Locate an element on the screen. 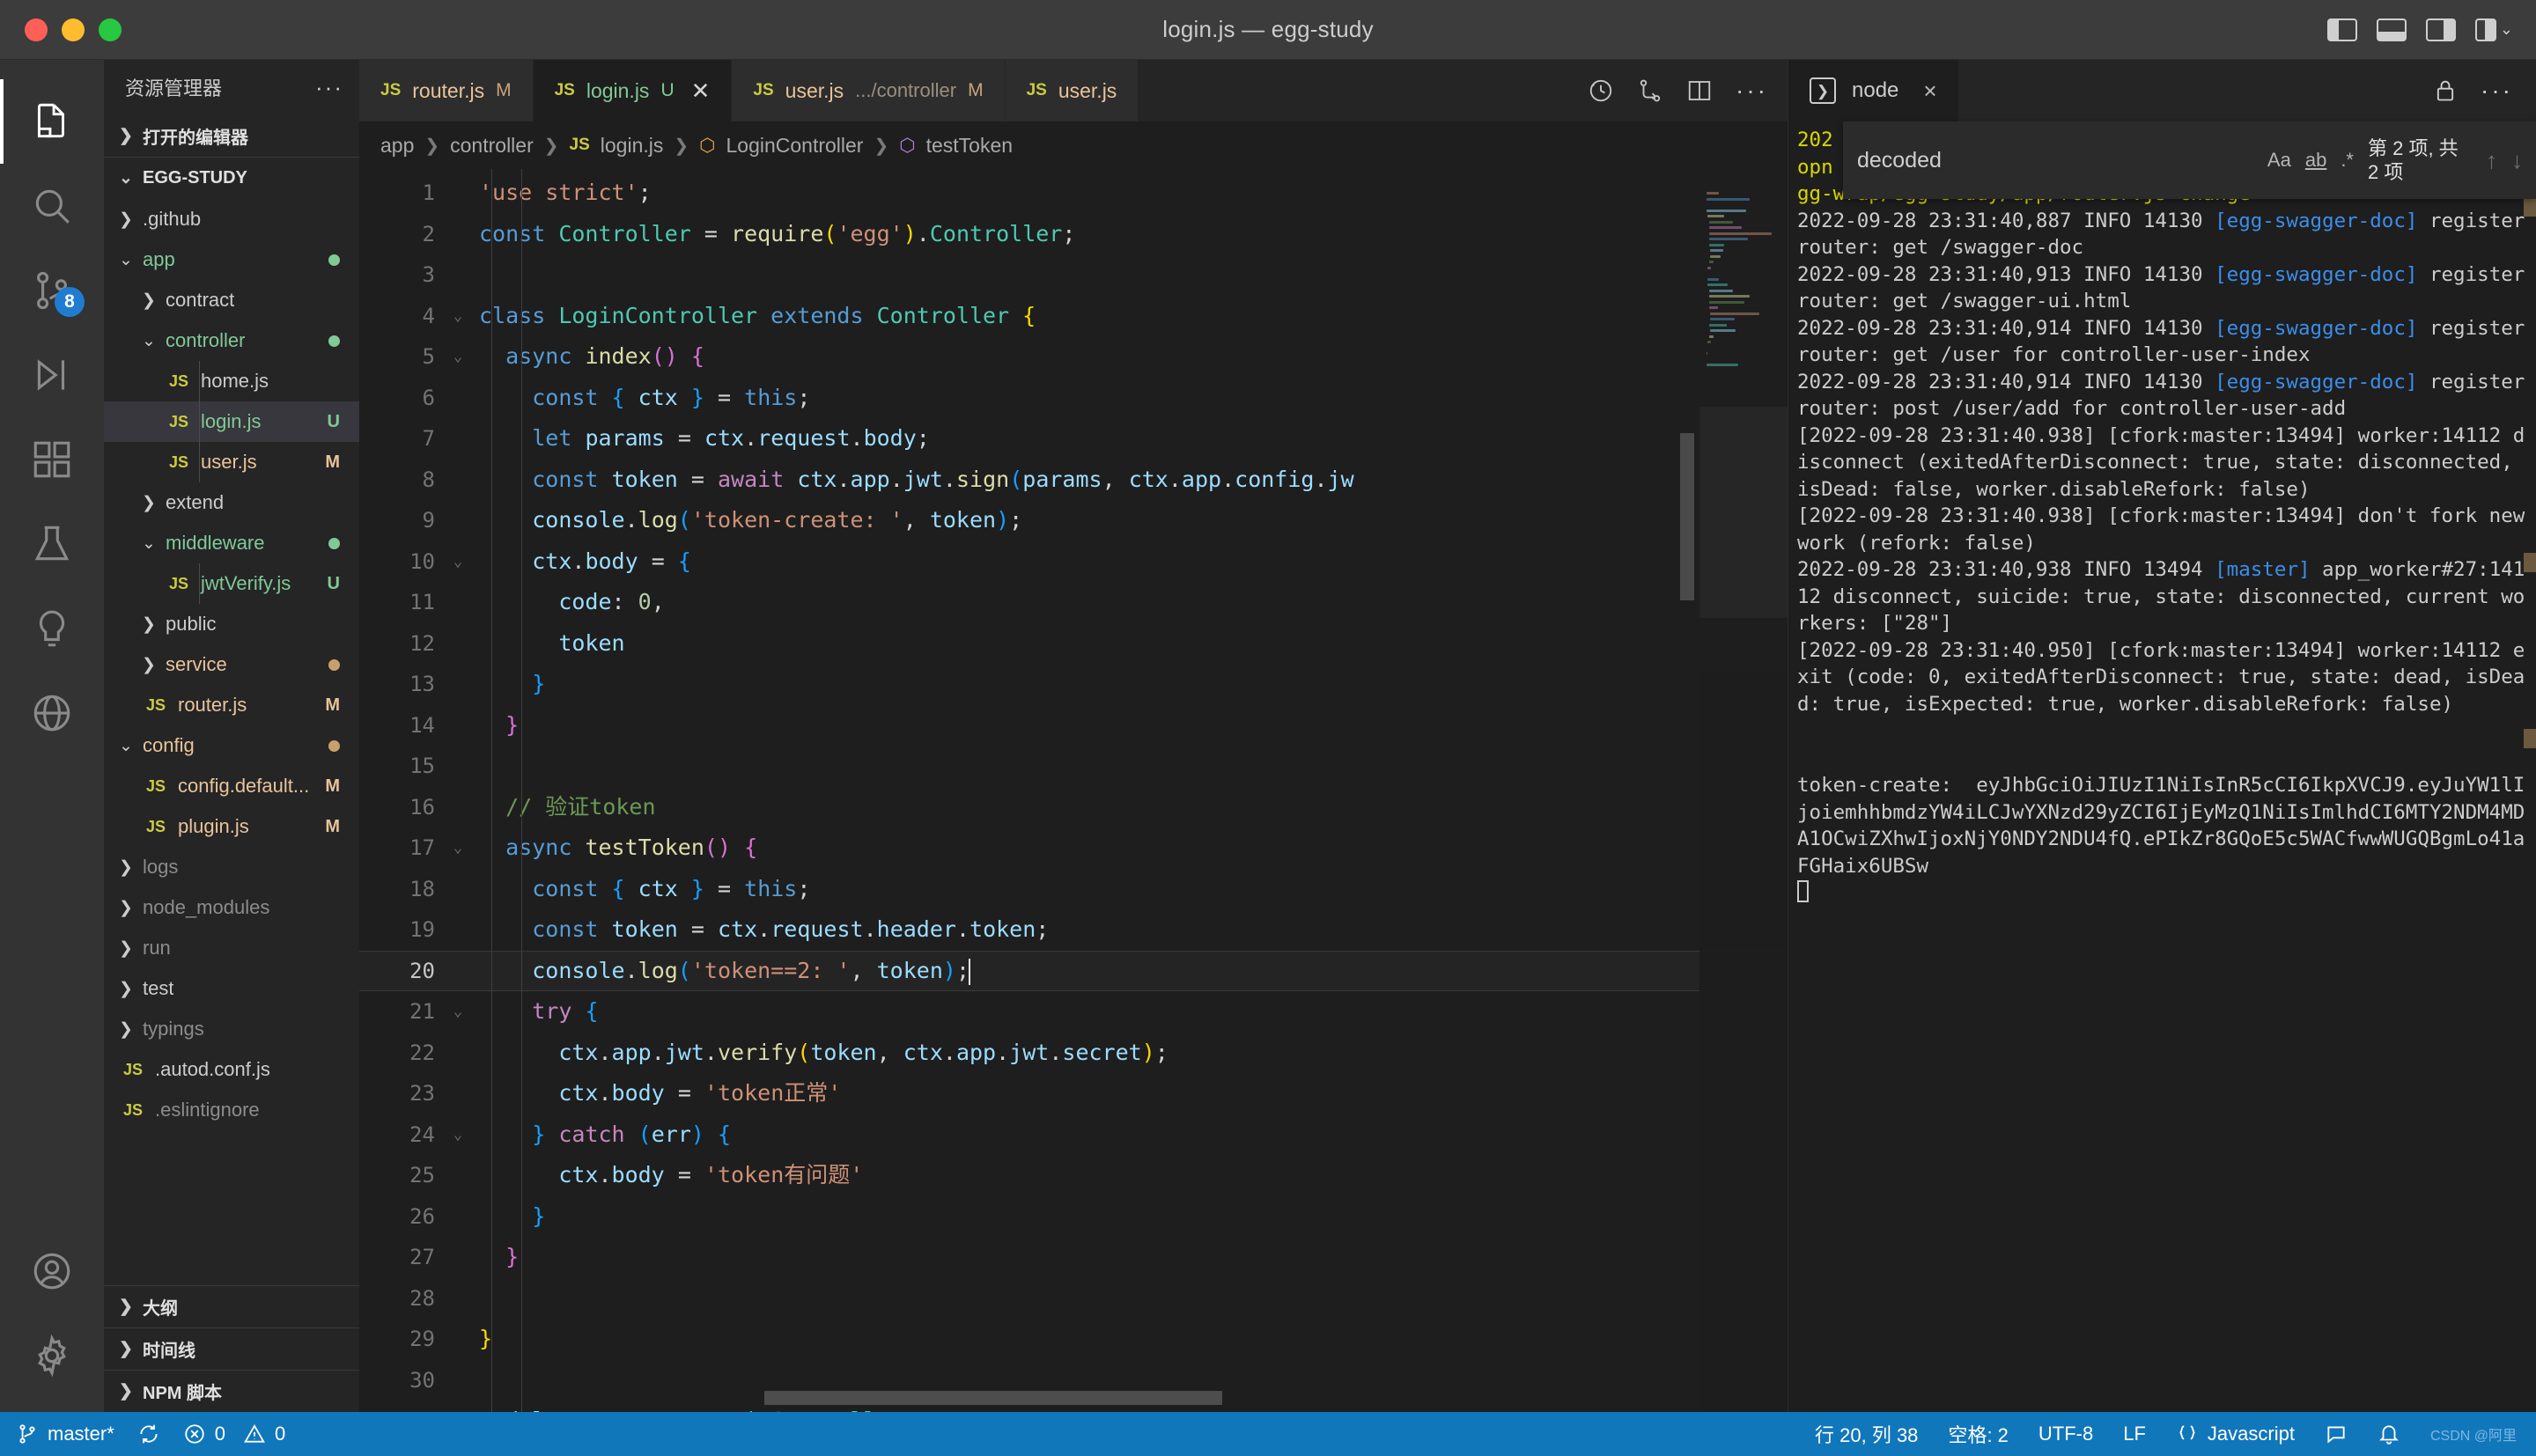 This screenshot has height=1456, width=2536. file-tree-item: JS home.js is located at coordinates (231, 381).